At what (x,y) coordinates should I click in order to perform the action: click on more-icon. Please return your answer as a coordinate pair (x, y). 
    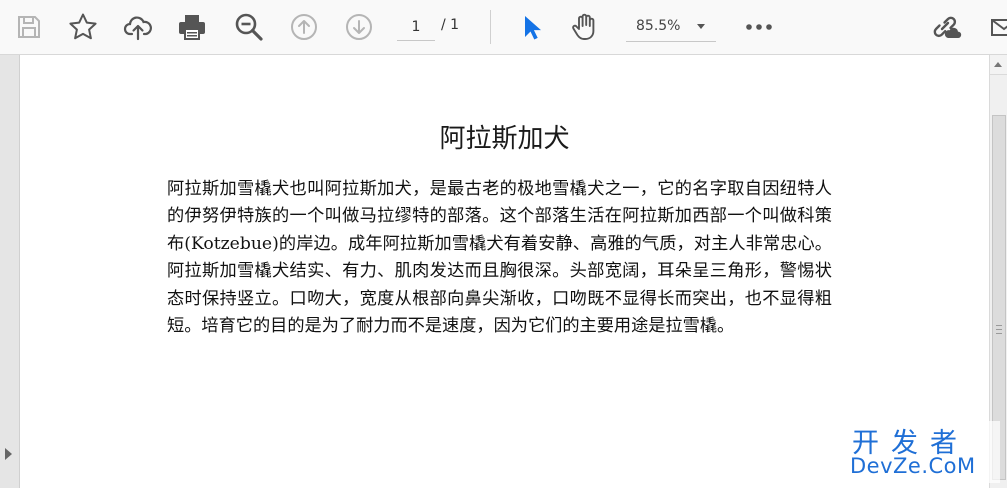
    Looking at the image, I should click on (759, 27).